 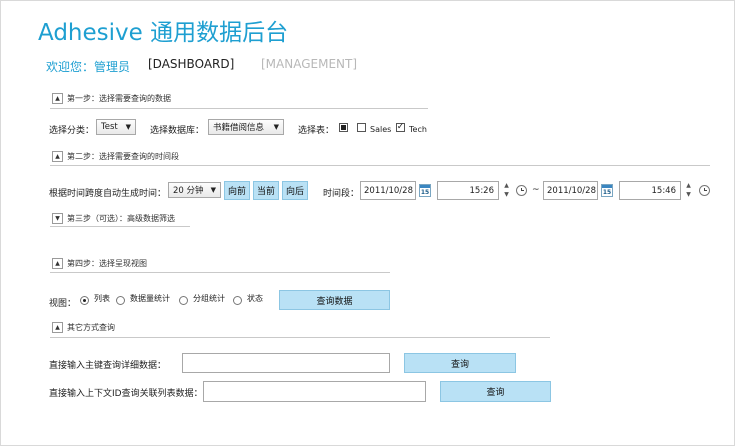 I want to click on table-checkbox-sales, so click(x=361, y=127).